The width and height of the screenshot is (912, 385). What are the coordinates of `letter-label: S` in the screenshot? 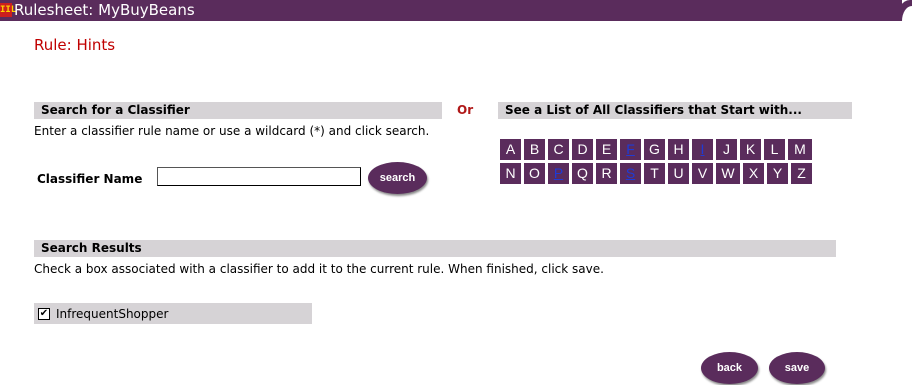 It's located at (630, 173).